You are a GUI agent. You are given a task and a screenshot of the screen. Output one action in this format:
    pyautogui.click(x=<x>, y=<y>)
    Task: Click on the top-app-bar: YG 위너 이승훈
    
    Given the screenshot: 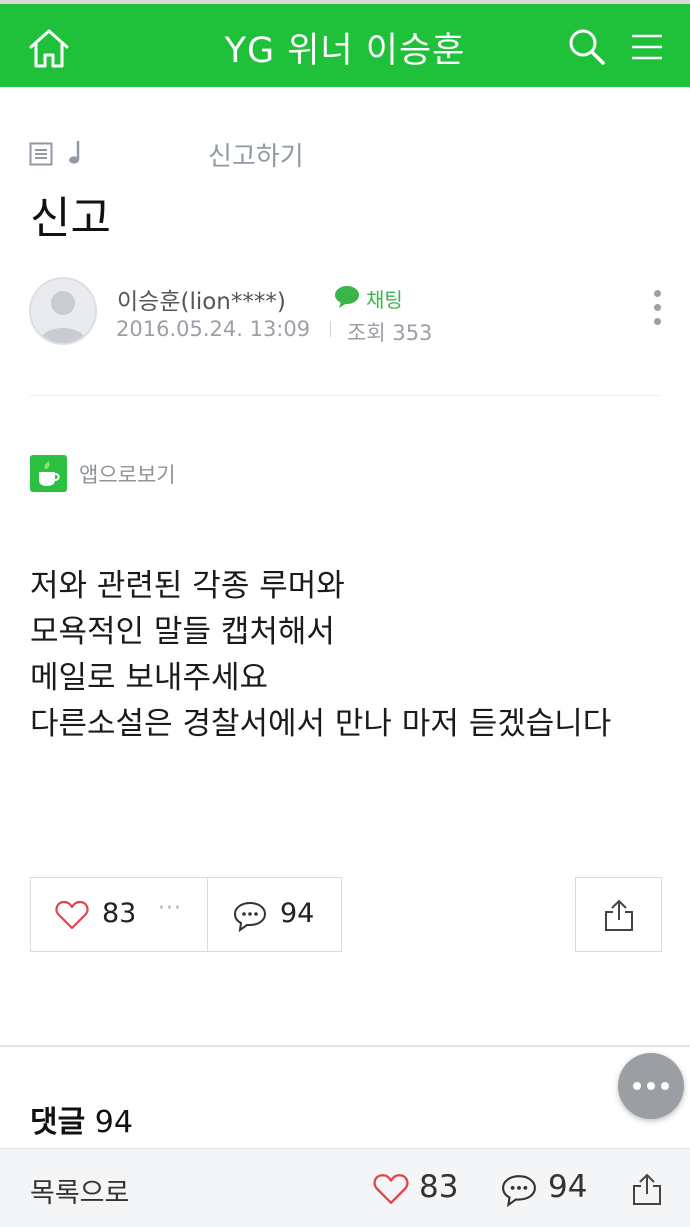 What is the action you would take?
    pyautogui.click(x=345, y=43)
    